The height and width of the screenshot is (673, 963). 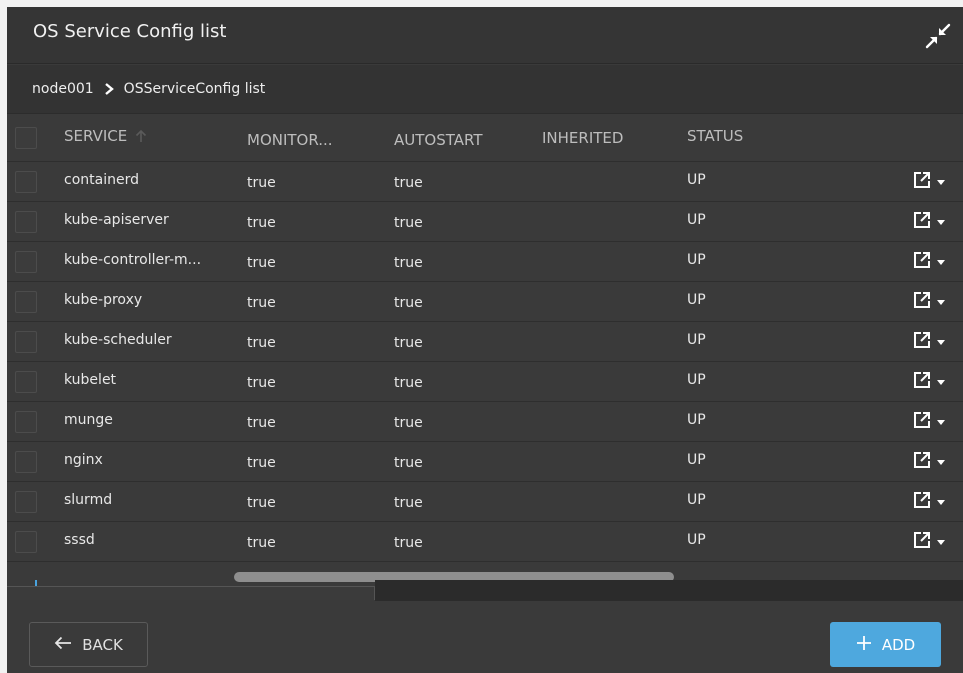 I want to click on column-header-autostart: AUTOSTART, so click(x=459, y=138).